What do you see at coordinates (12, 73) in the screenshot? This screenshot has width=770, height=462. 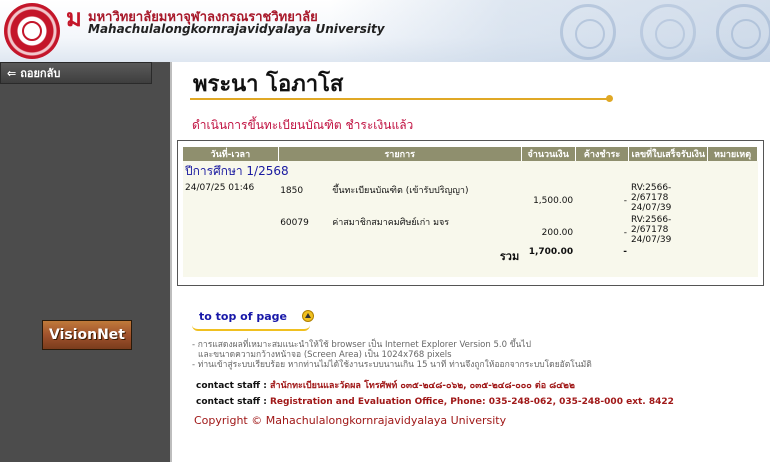 I see `arrow-left-icon: ⇐` at bounding box center [12, 73].